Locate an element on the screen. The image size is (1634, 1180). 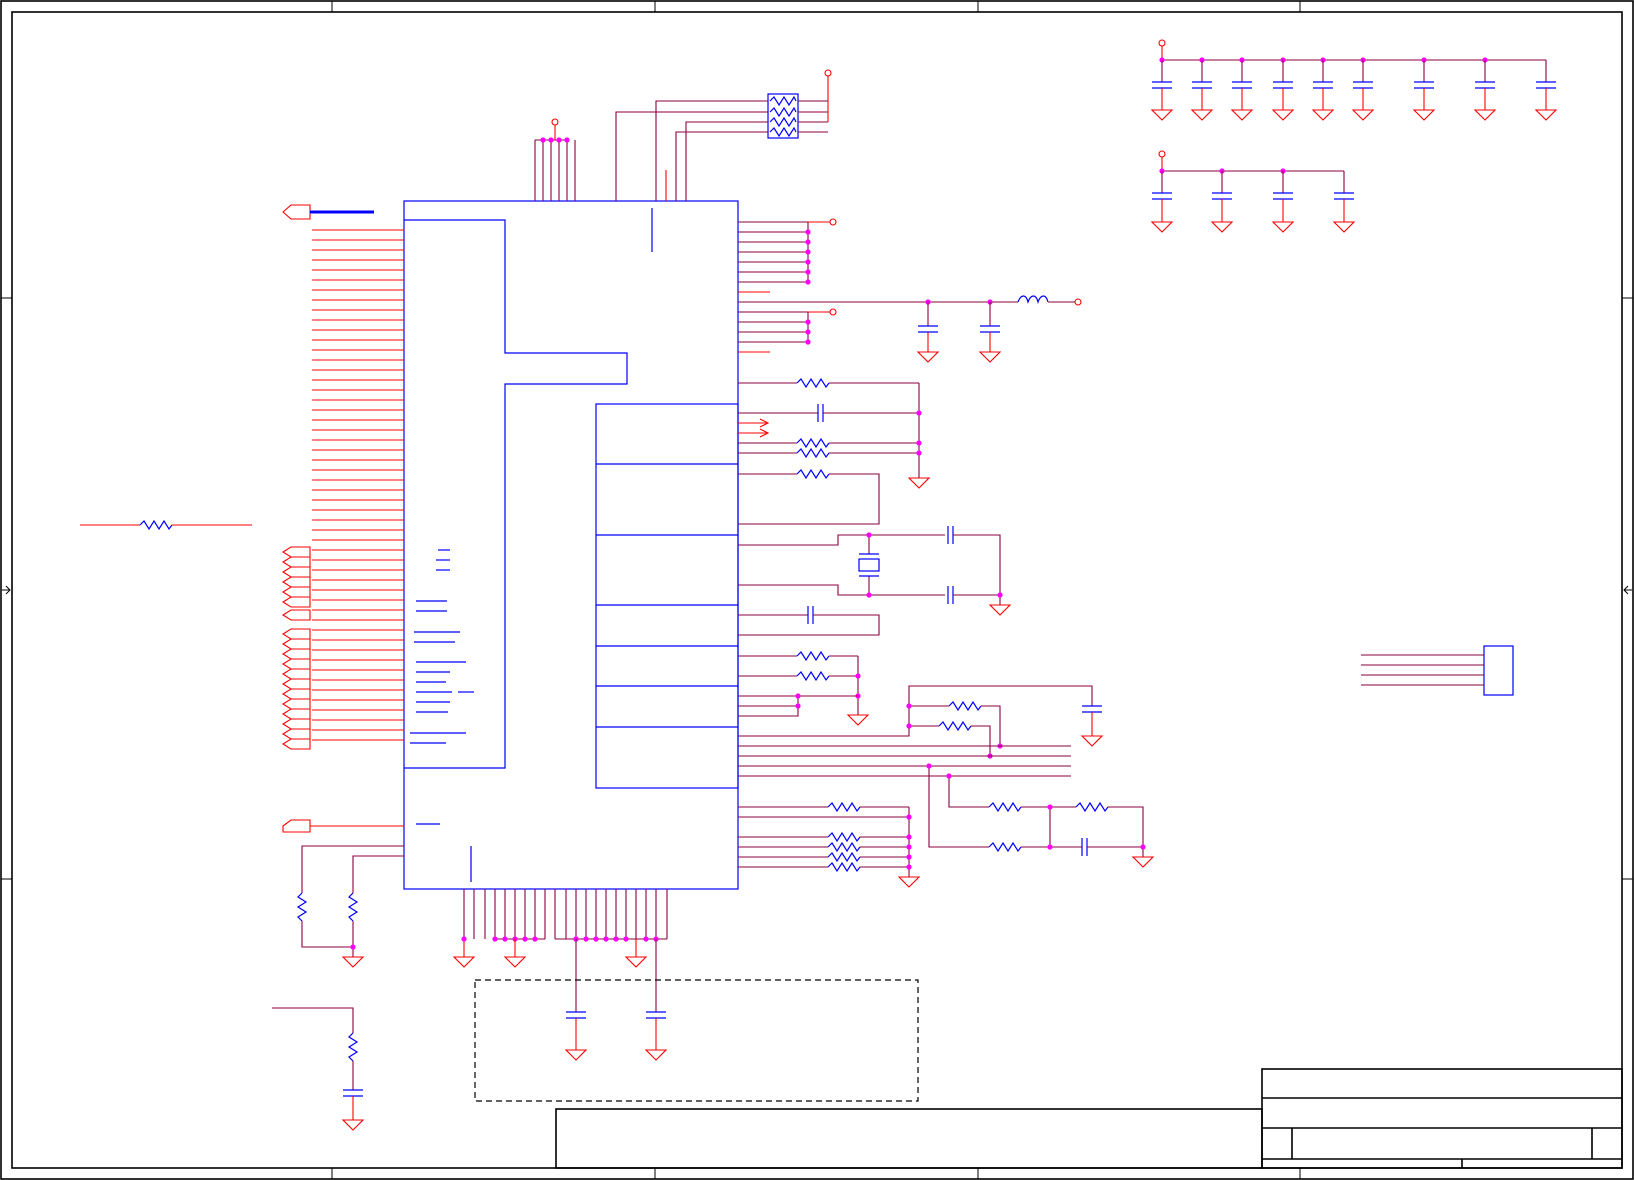
series-resistor-left is located at coordinates (166, 525).